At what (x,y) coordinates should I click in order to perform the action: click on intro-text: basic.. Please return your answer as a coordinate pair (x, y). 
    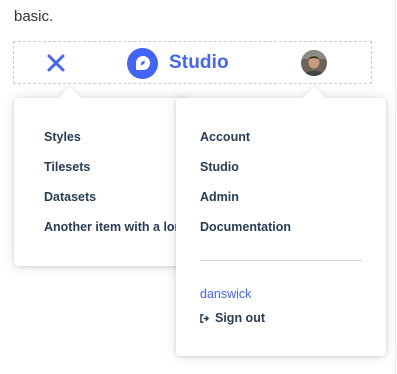
    Looking at the image, I should click on (34, 16).